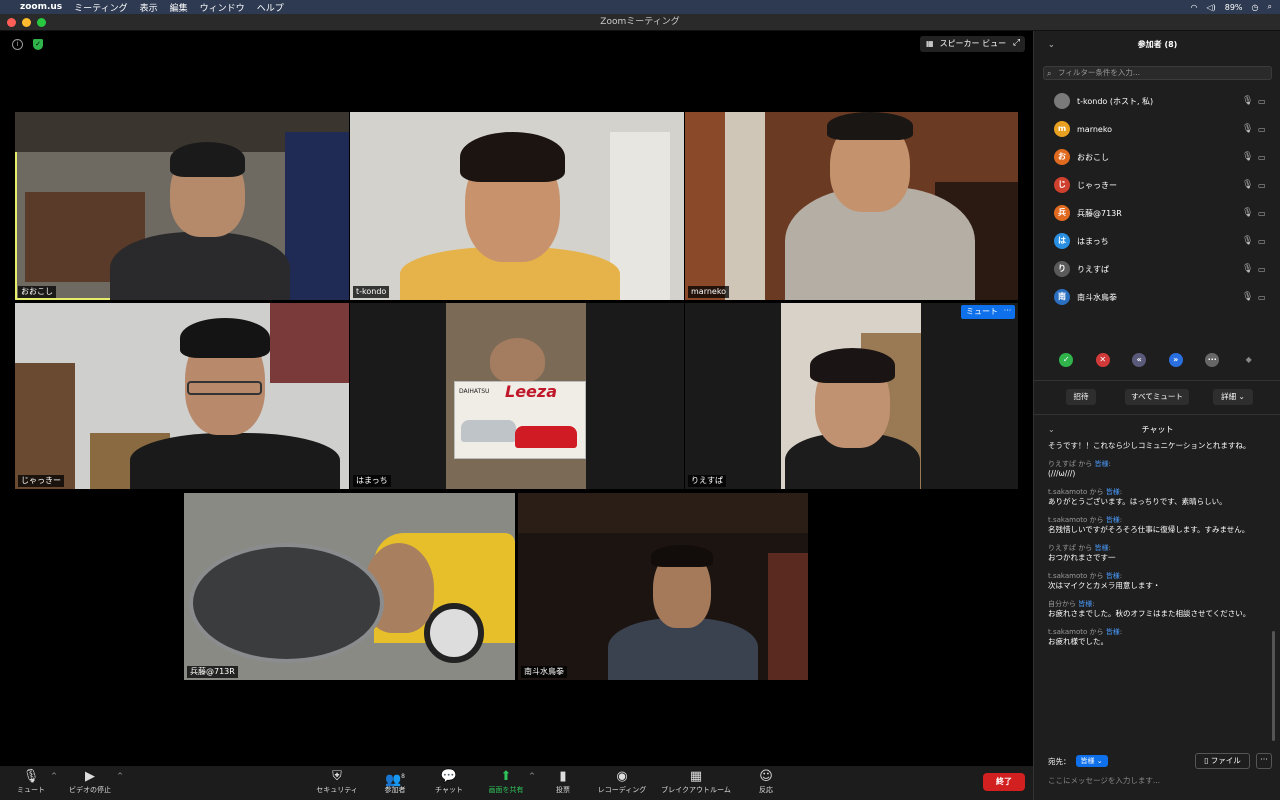 This screenshot has width=1280, height=800. Describe the element at coordinates (622, 781) in the screenshot. I see `record-button: ◉ レコーディング` at that location.